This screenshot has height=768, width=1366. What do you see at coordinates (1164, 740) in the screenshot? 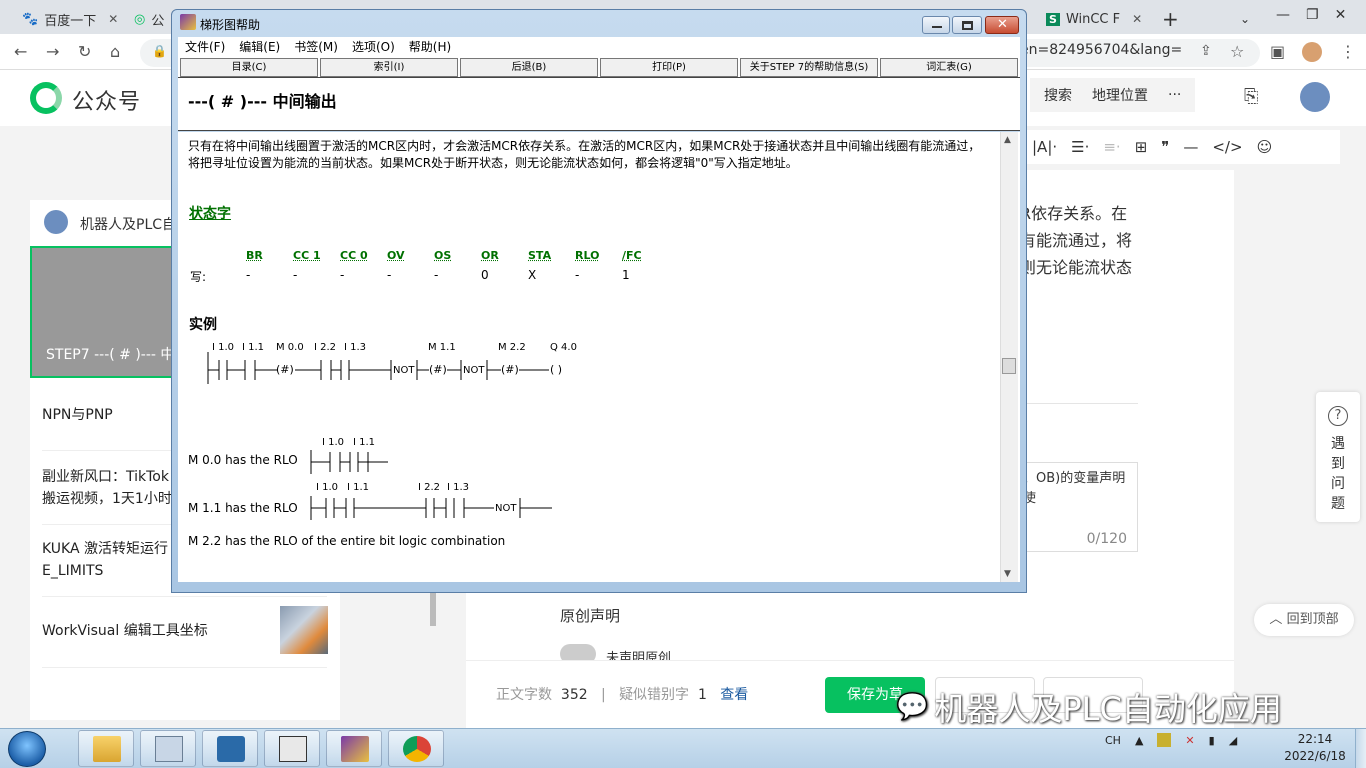
I see `tray-app-icon` at bounding box center [1164, 740].